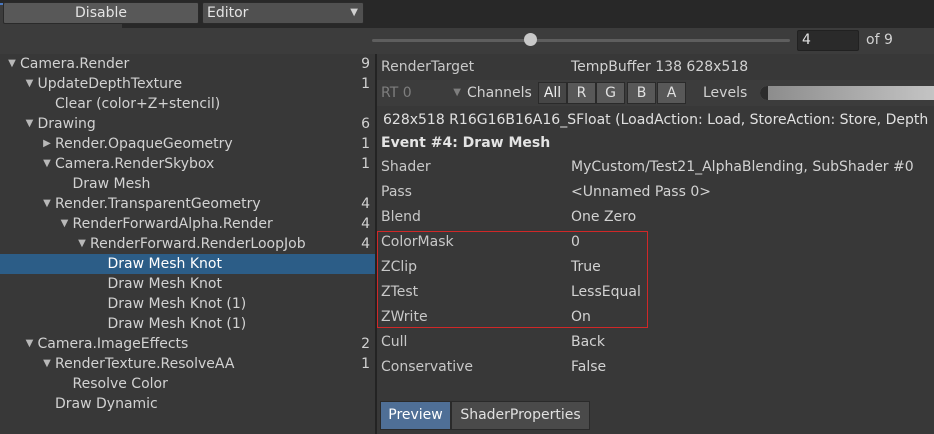 This screenshot has height=434, width=934. What do you see at coordinates (512, 279) in the screenshot?
I see `highlight-annotation-box` at bounding box center [512, 279].